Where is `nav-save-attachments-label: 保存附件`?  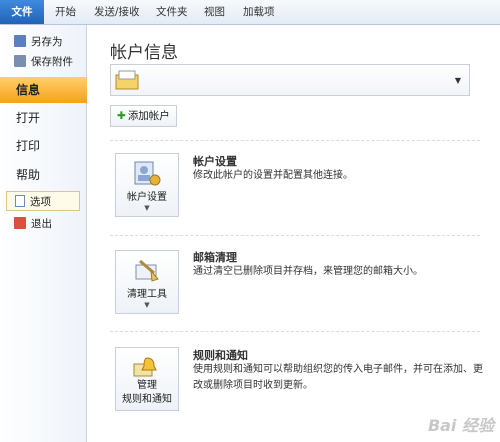
nav-save-attachments-label: 保存附件 is located at coordinates (52, 62).